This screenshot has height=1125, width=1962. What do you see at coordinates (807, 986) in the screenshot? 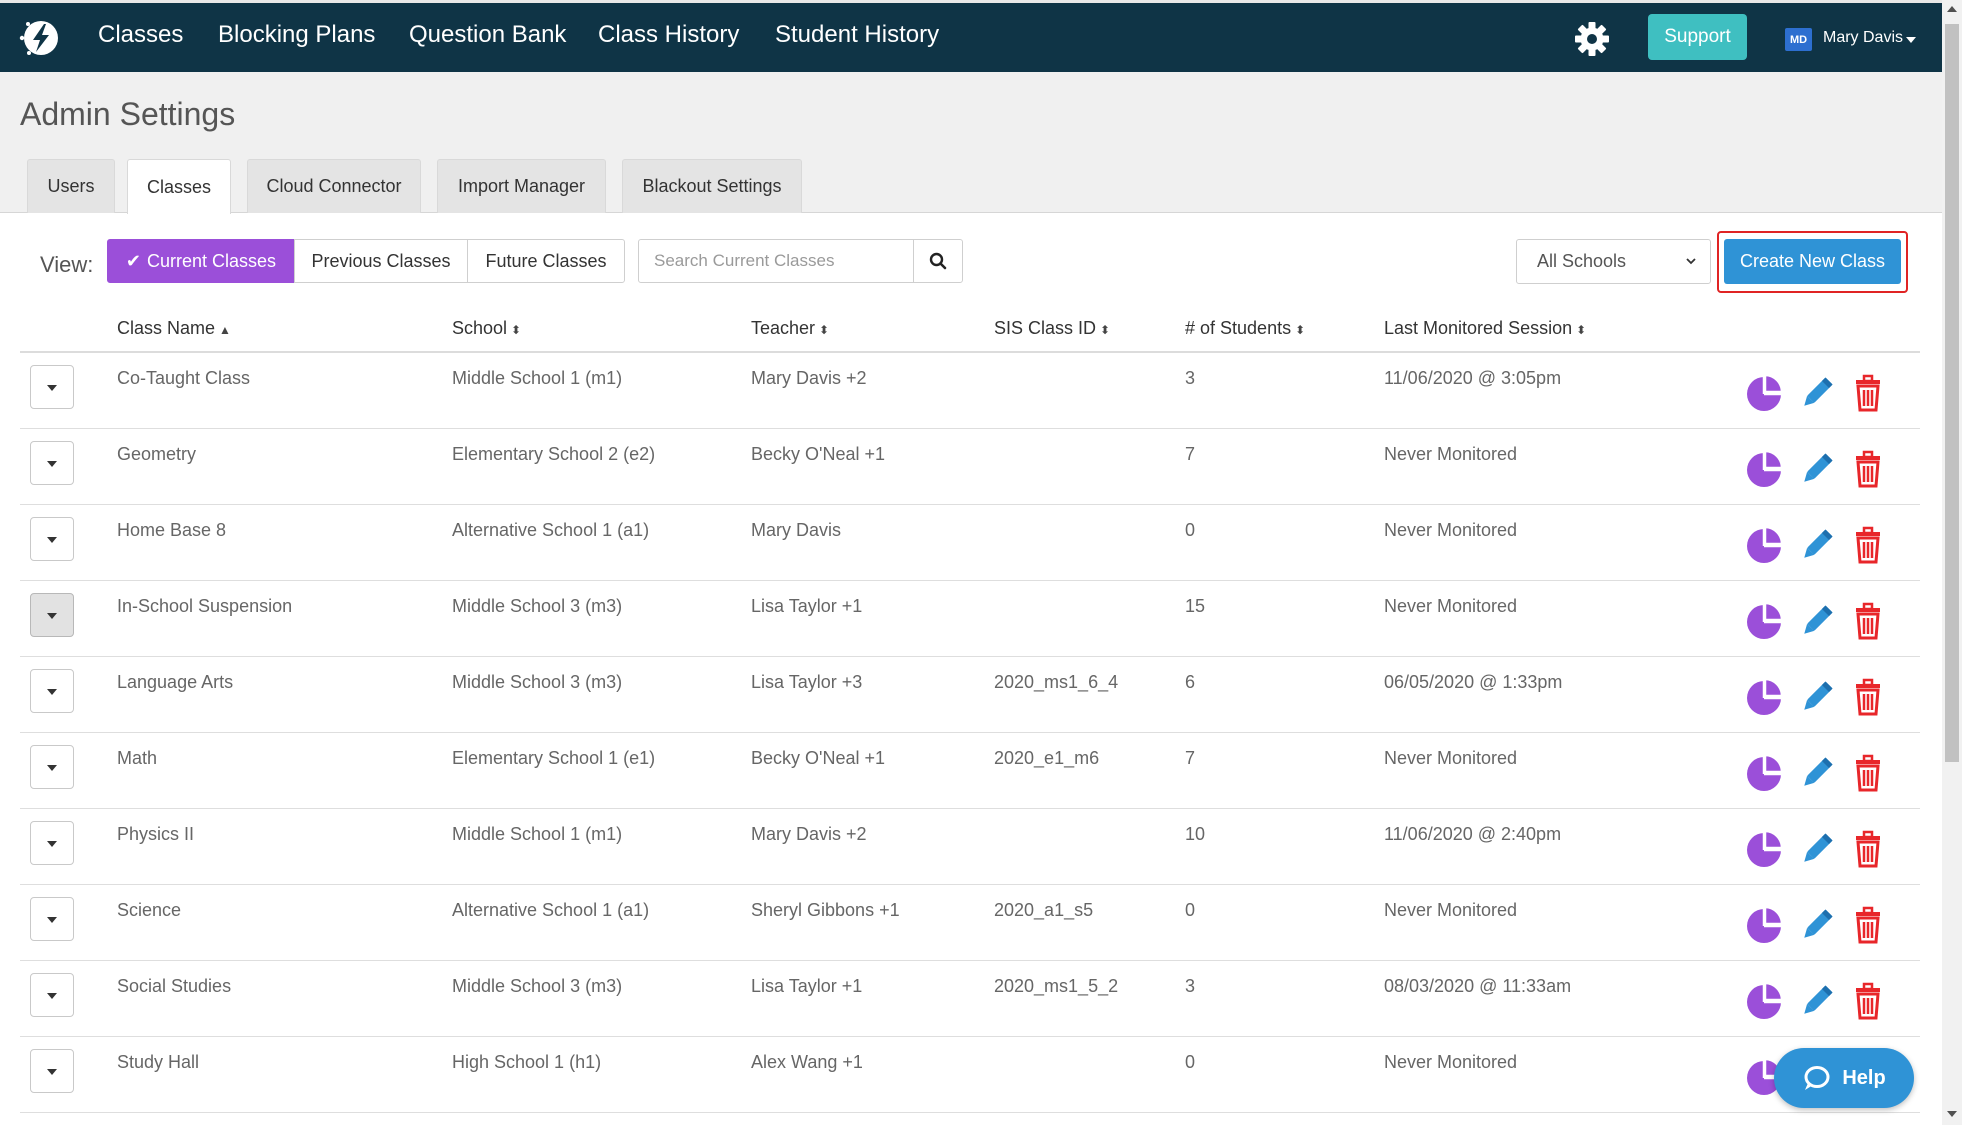
I see `cell-teacher: Lisa Taylor +1` at bounding box center [807, 986].